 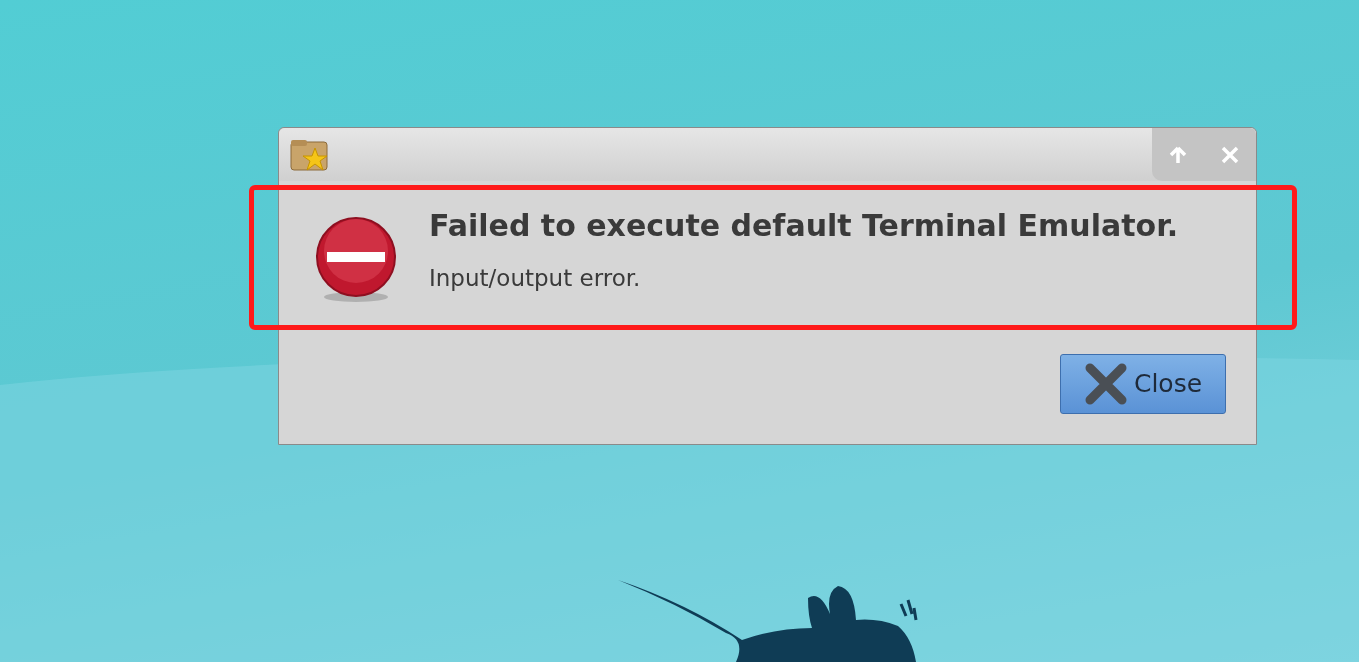 I want to click on close-button: Close, so click(x=1143, y=384).